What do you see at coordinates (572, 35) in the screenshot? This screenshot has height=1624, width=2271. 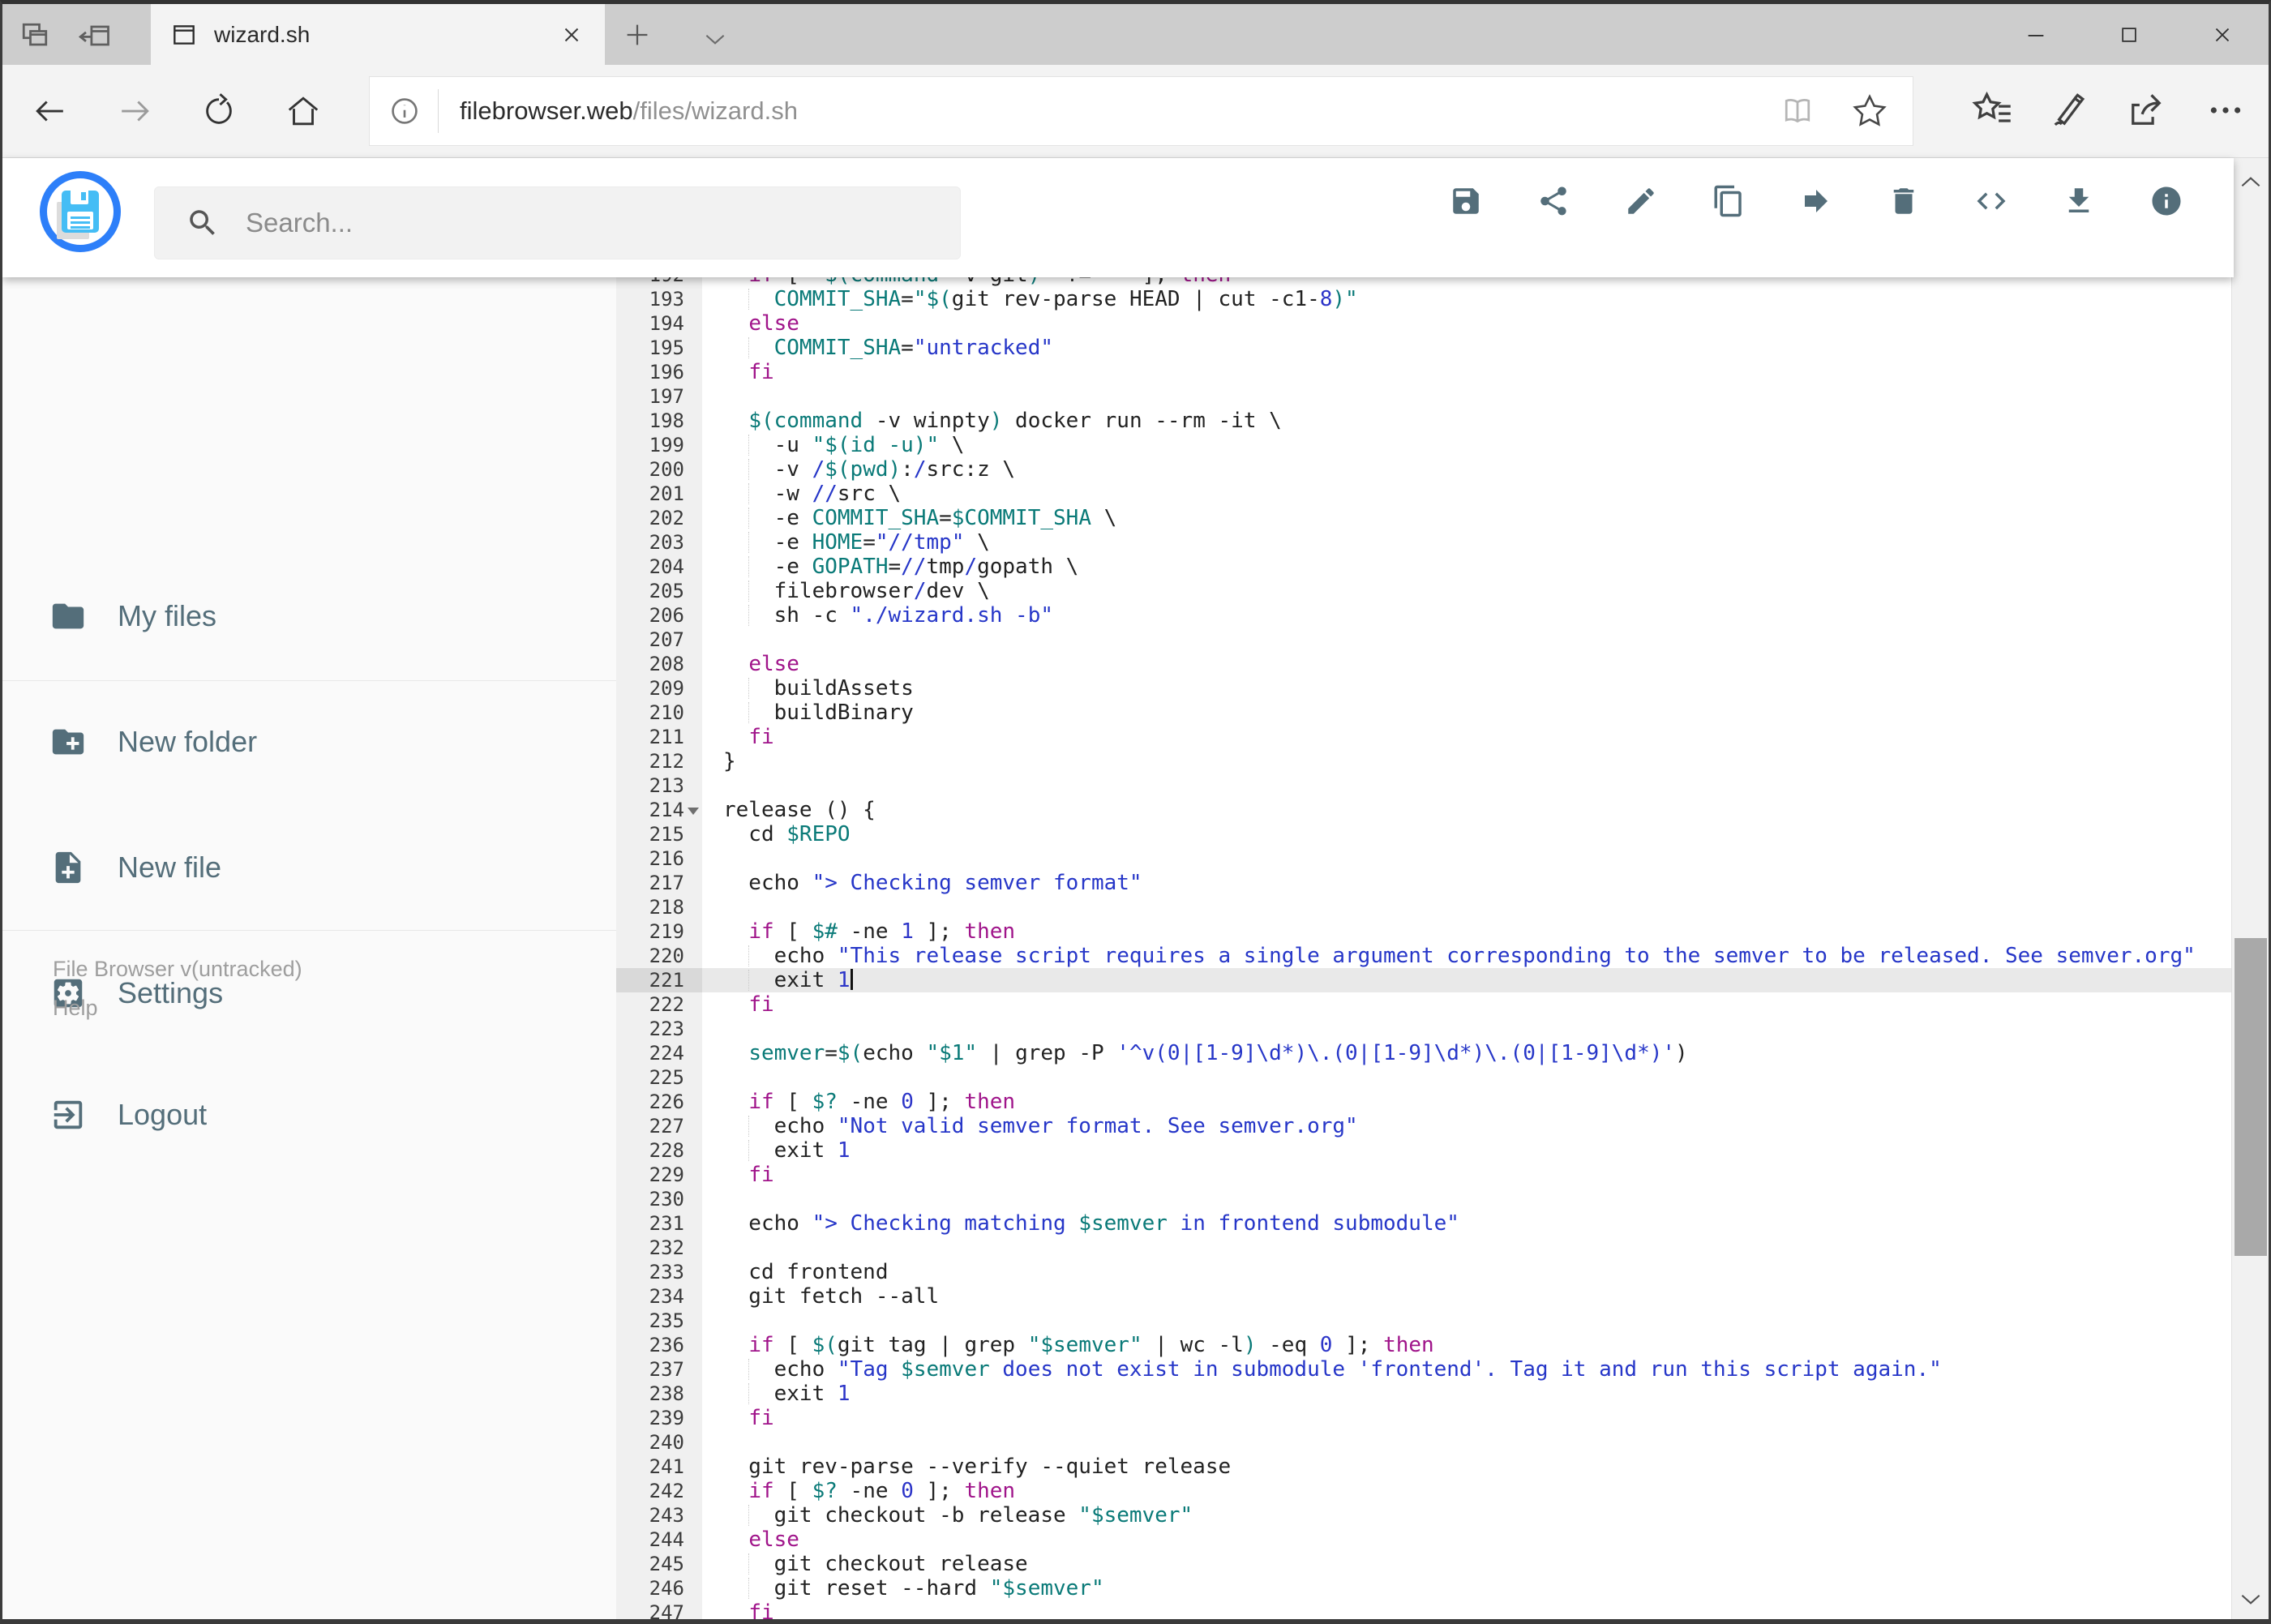 I see `tab-close-icon` at bounding box center [572, 35].